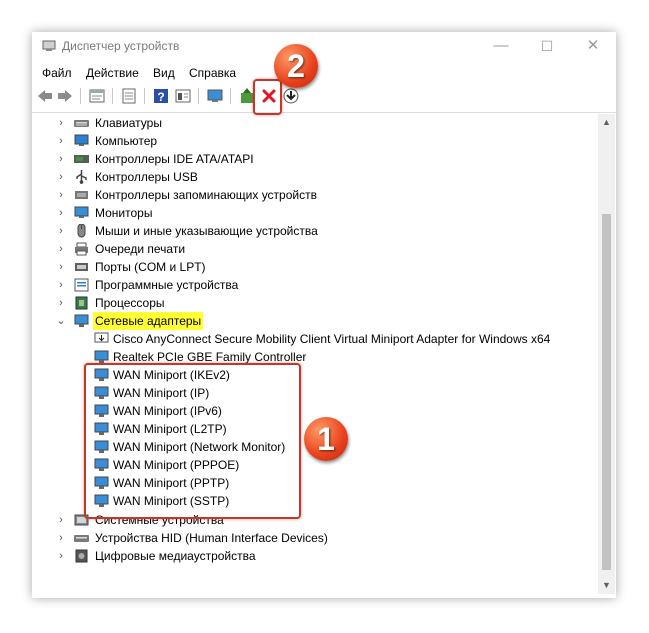 The width and height of the screenshot is (649, 633). Describe the element at coordinates (81, 177) in the screenshot. I see `usb-icon` at that location.